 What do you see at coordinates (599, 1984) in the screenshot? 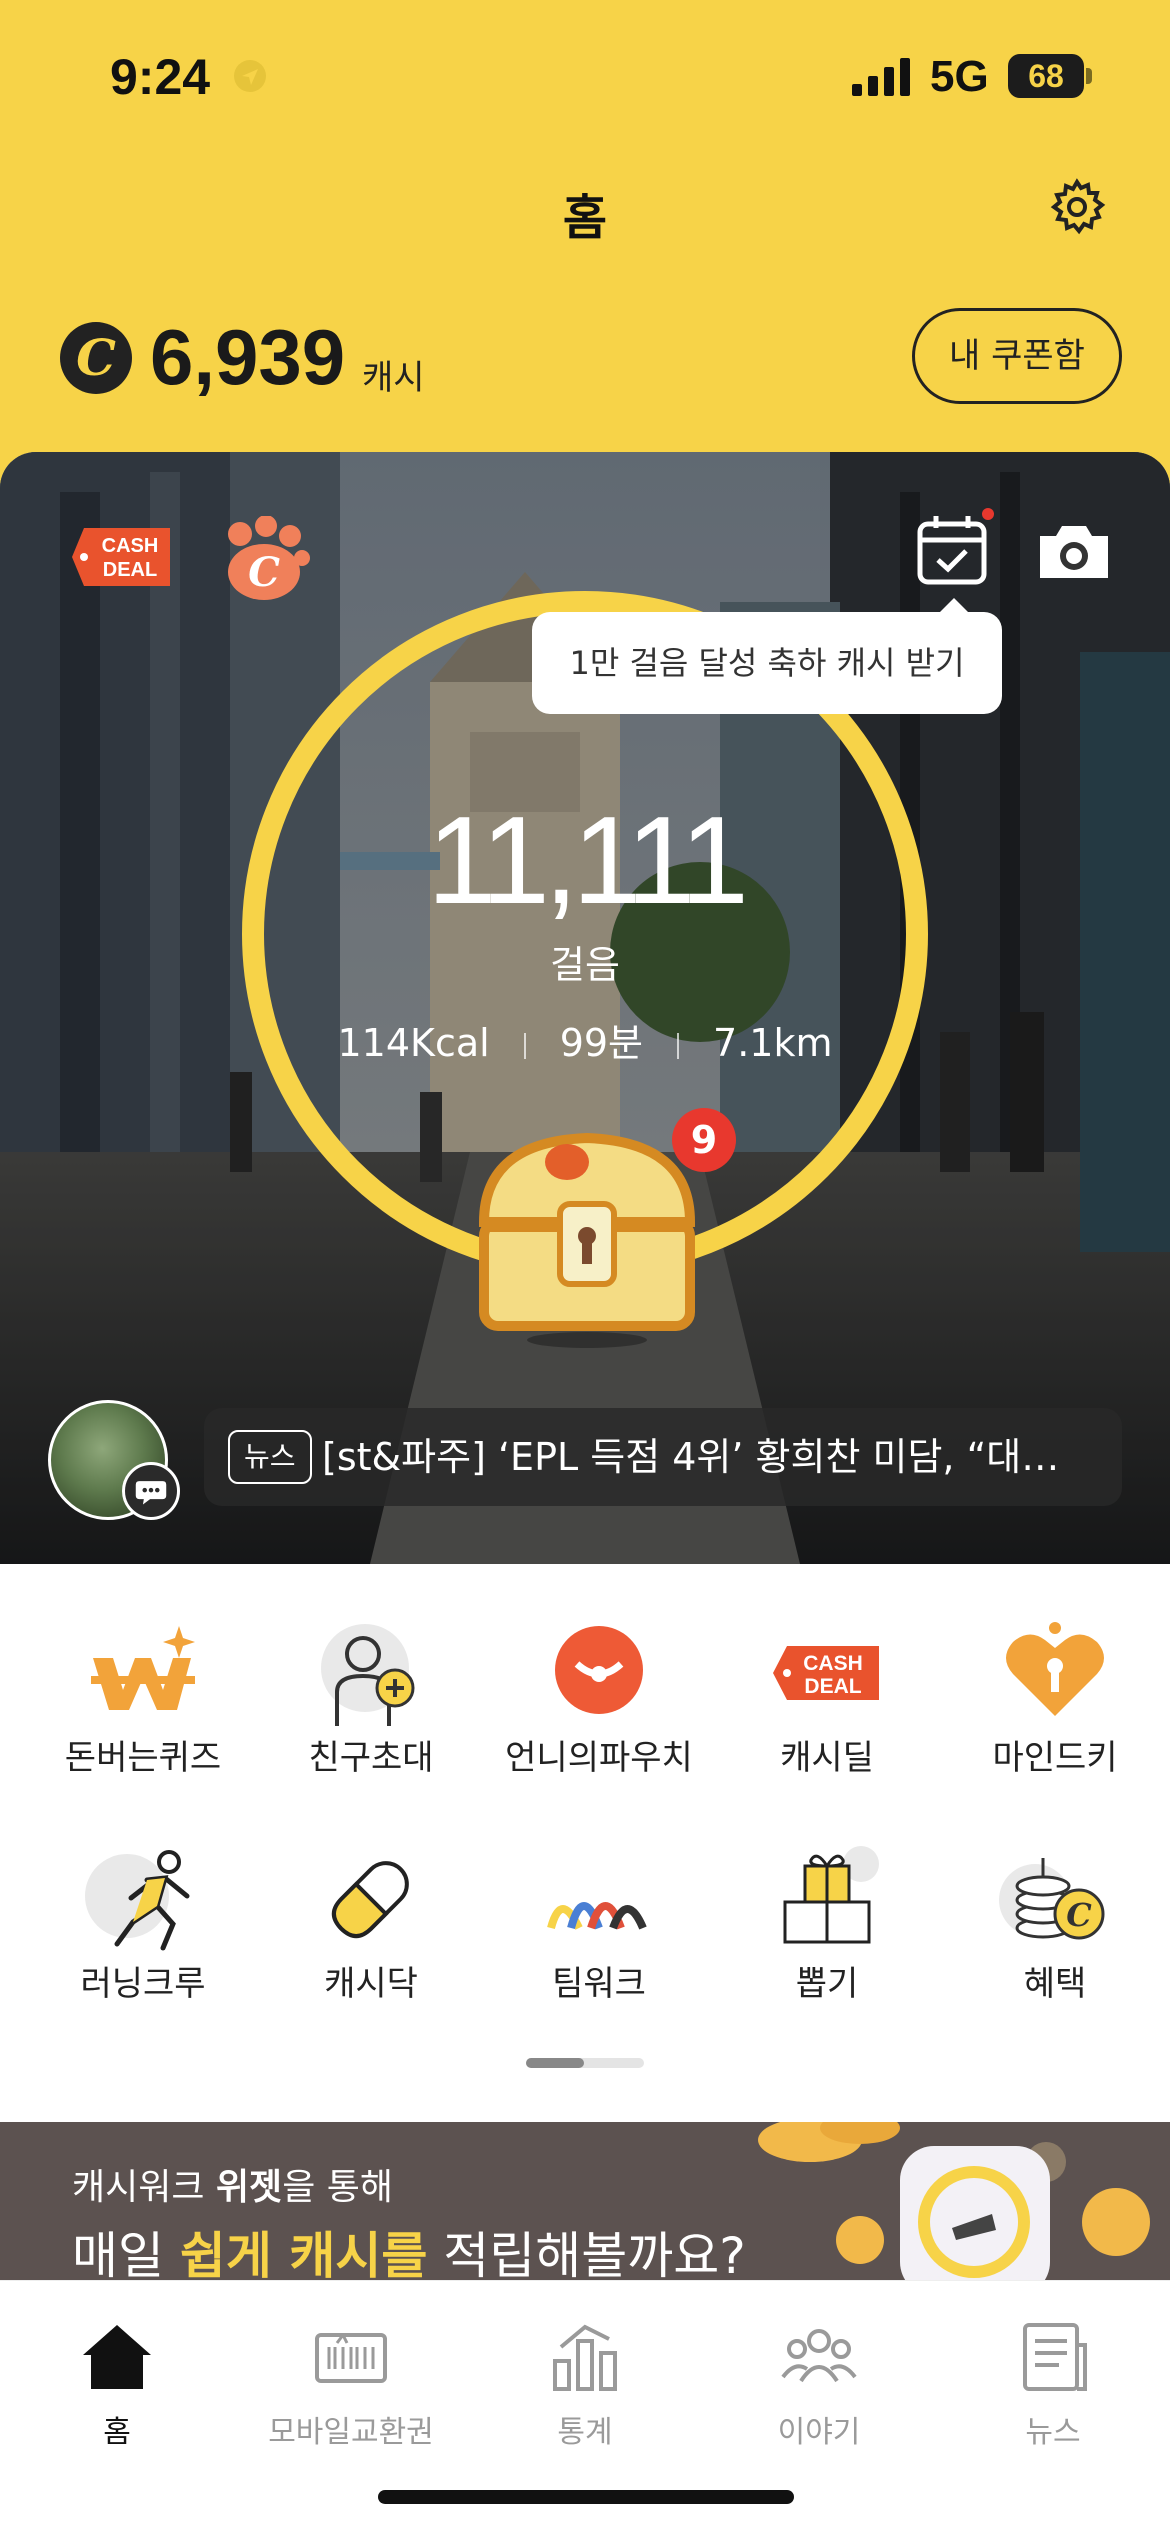
I see `menu-label: 팀워크` at bounding box center [599, 1984].